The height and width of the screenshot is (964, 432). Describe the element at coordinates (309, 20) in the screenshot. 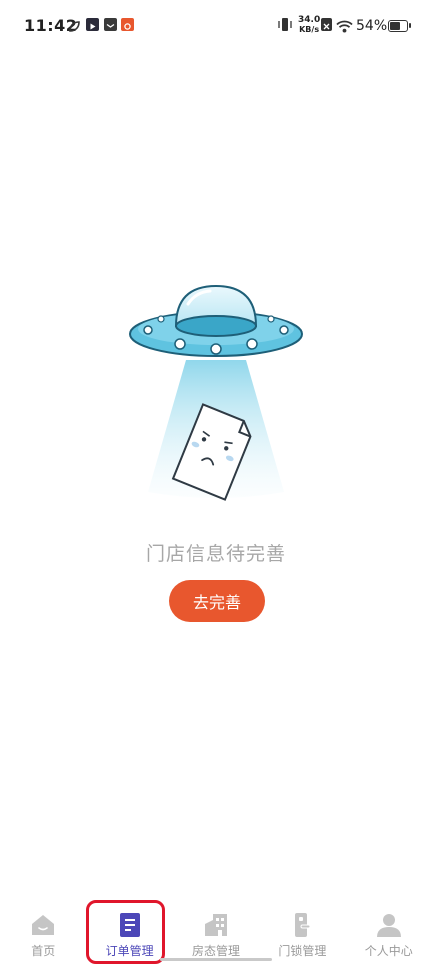

I see `net-speed-value: 34.0` at that location.